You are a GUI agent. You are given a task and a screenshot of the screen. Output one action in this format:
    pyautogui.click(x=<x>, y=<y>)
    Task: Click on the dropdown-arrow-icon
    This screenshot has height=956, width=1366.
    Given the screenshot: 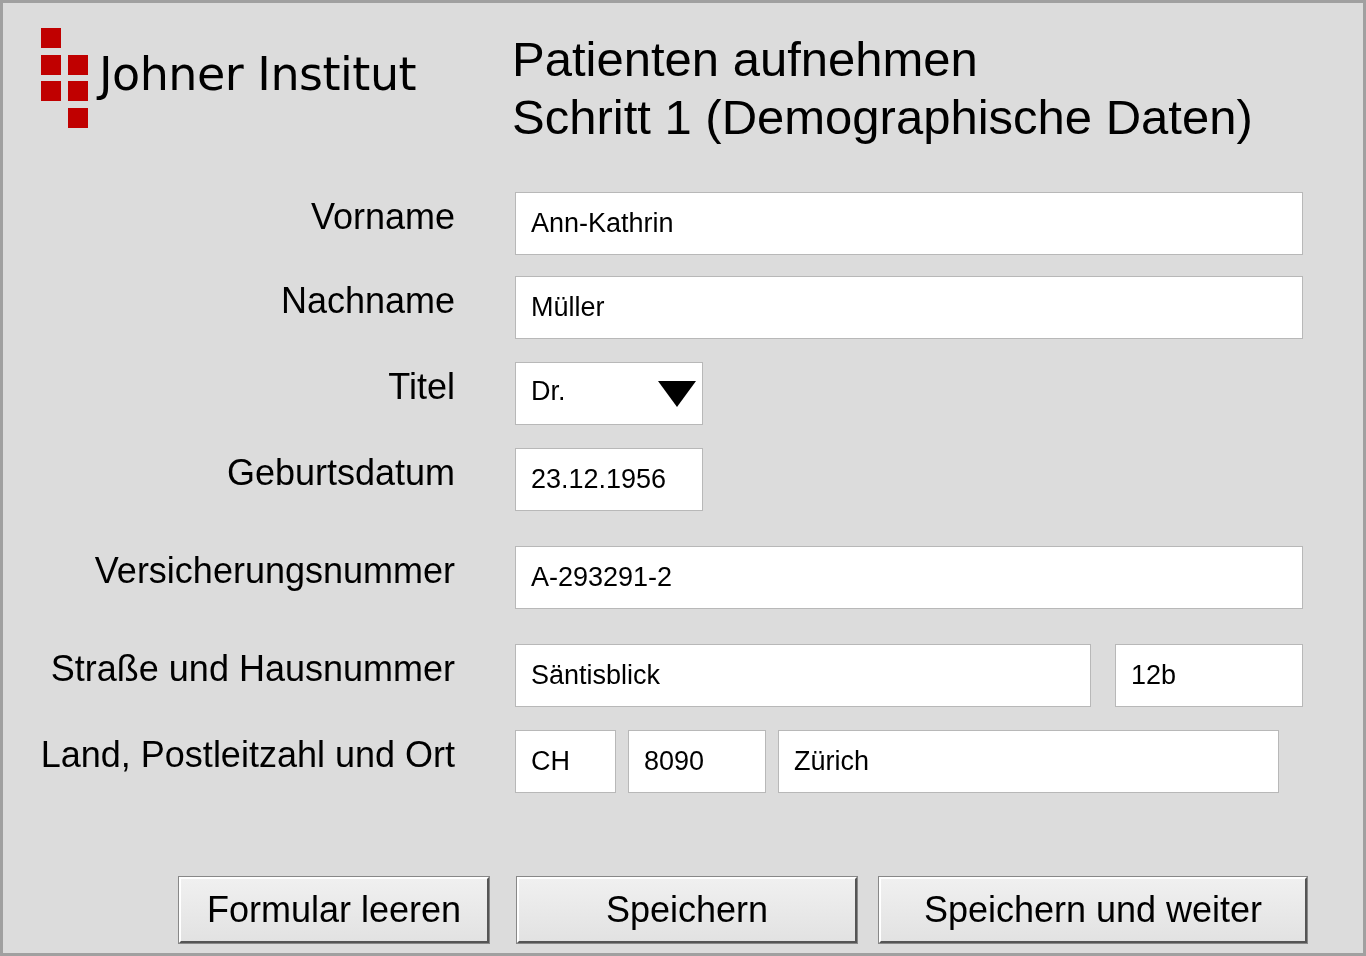 What is the action you would take?
    pyautogui.click(x=677, y=393)
    